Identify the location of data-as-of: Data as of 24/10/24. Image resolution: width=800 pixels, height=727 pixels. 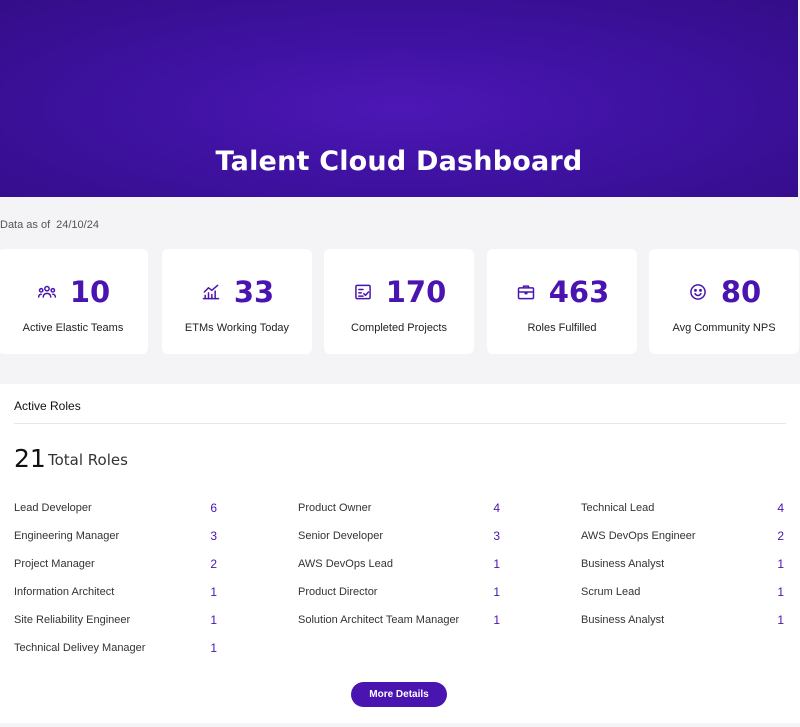
(52, 225).